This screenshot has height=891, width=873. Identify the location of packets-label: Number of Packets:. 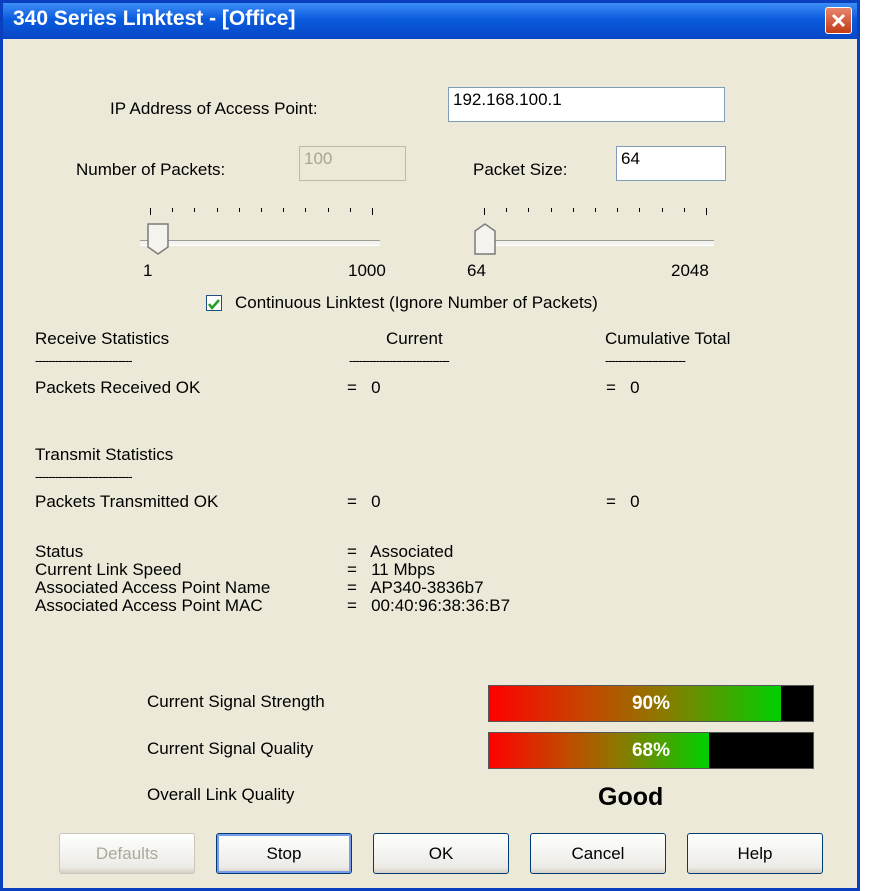
(151, 169).